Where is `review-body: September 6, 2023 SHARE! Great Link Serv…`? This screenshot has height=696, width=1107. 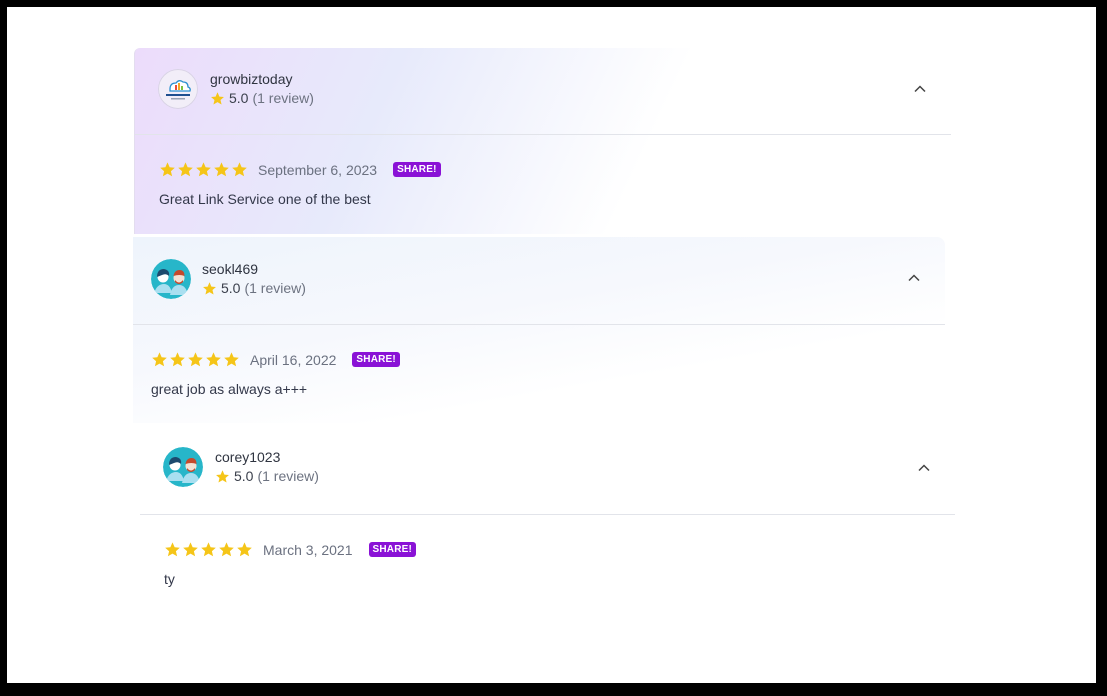 review-body: September 6, 2023 SHARE! Great Link Serv… is located at coordinates (543, 184).